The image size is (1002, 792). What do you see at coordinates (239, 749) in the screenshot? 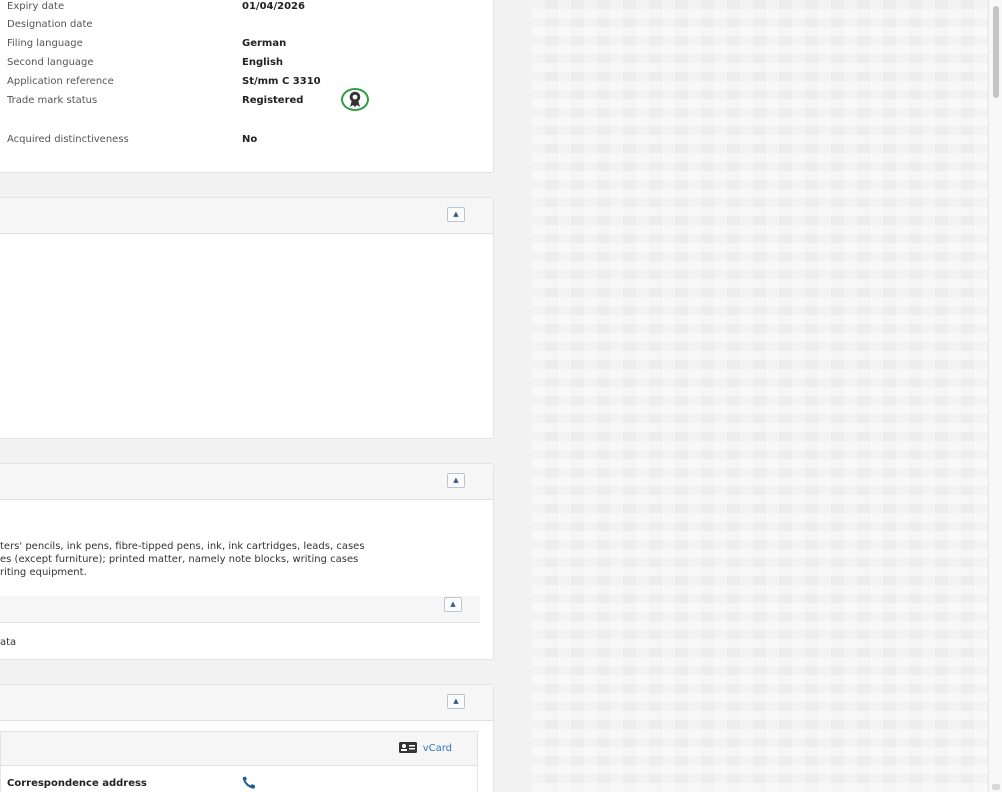
I see `representative-box-header: vCard` at bounding box center [239, 749].